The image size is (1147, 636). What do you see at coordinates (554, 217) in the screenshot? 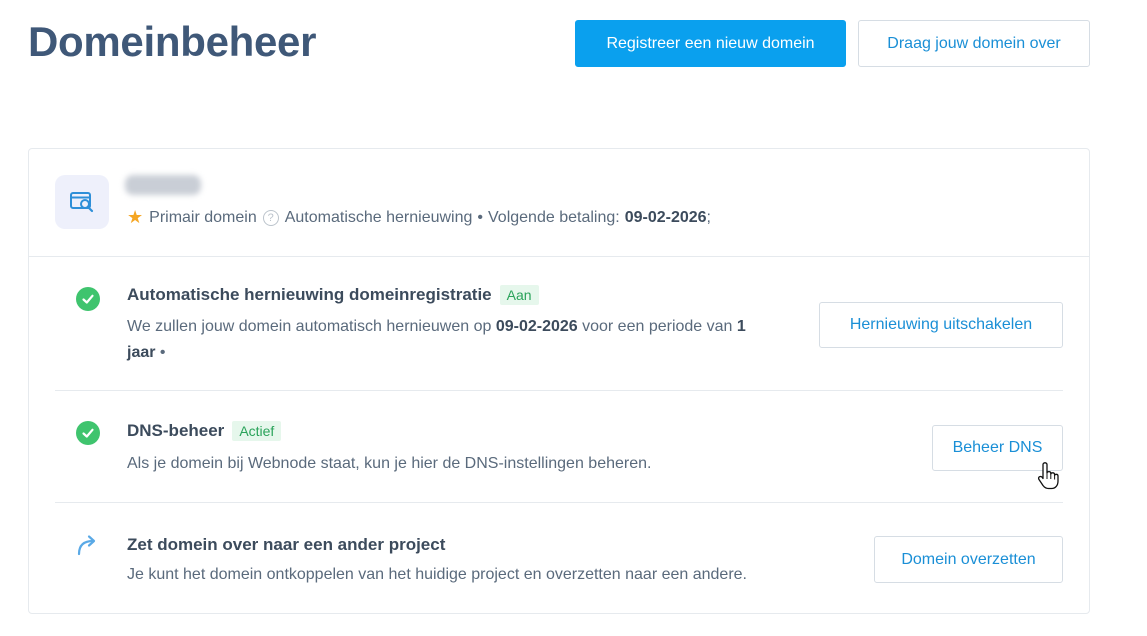
I see `next-payment-label: Volgende betaling:` at bounding box center [554, 217].